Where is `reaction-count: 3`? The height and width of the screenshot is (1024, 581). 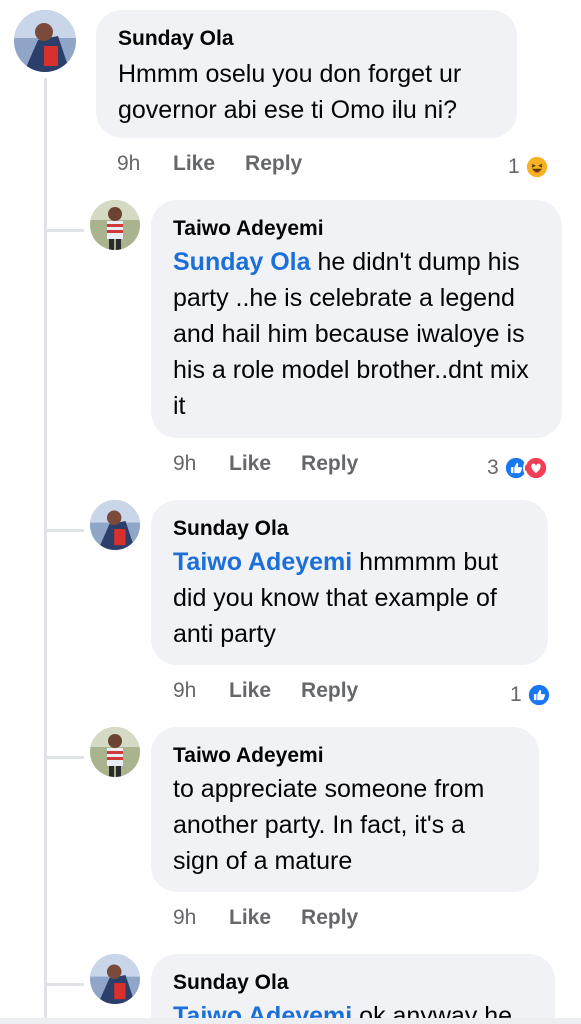 reaction-count: 3 is located at coordinates (493, 467).